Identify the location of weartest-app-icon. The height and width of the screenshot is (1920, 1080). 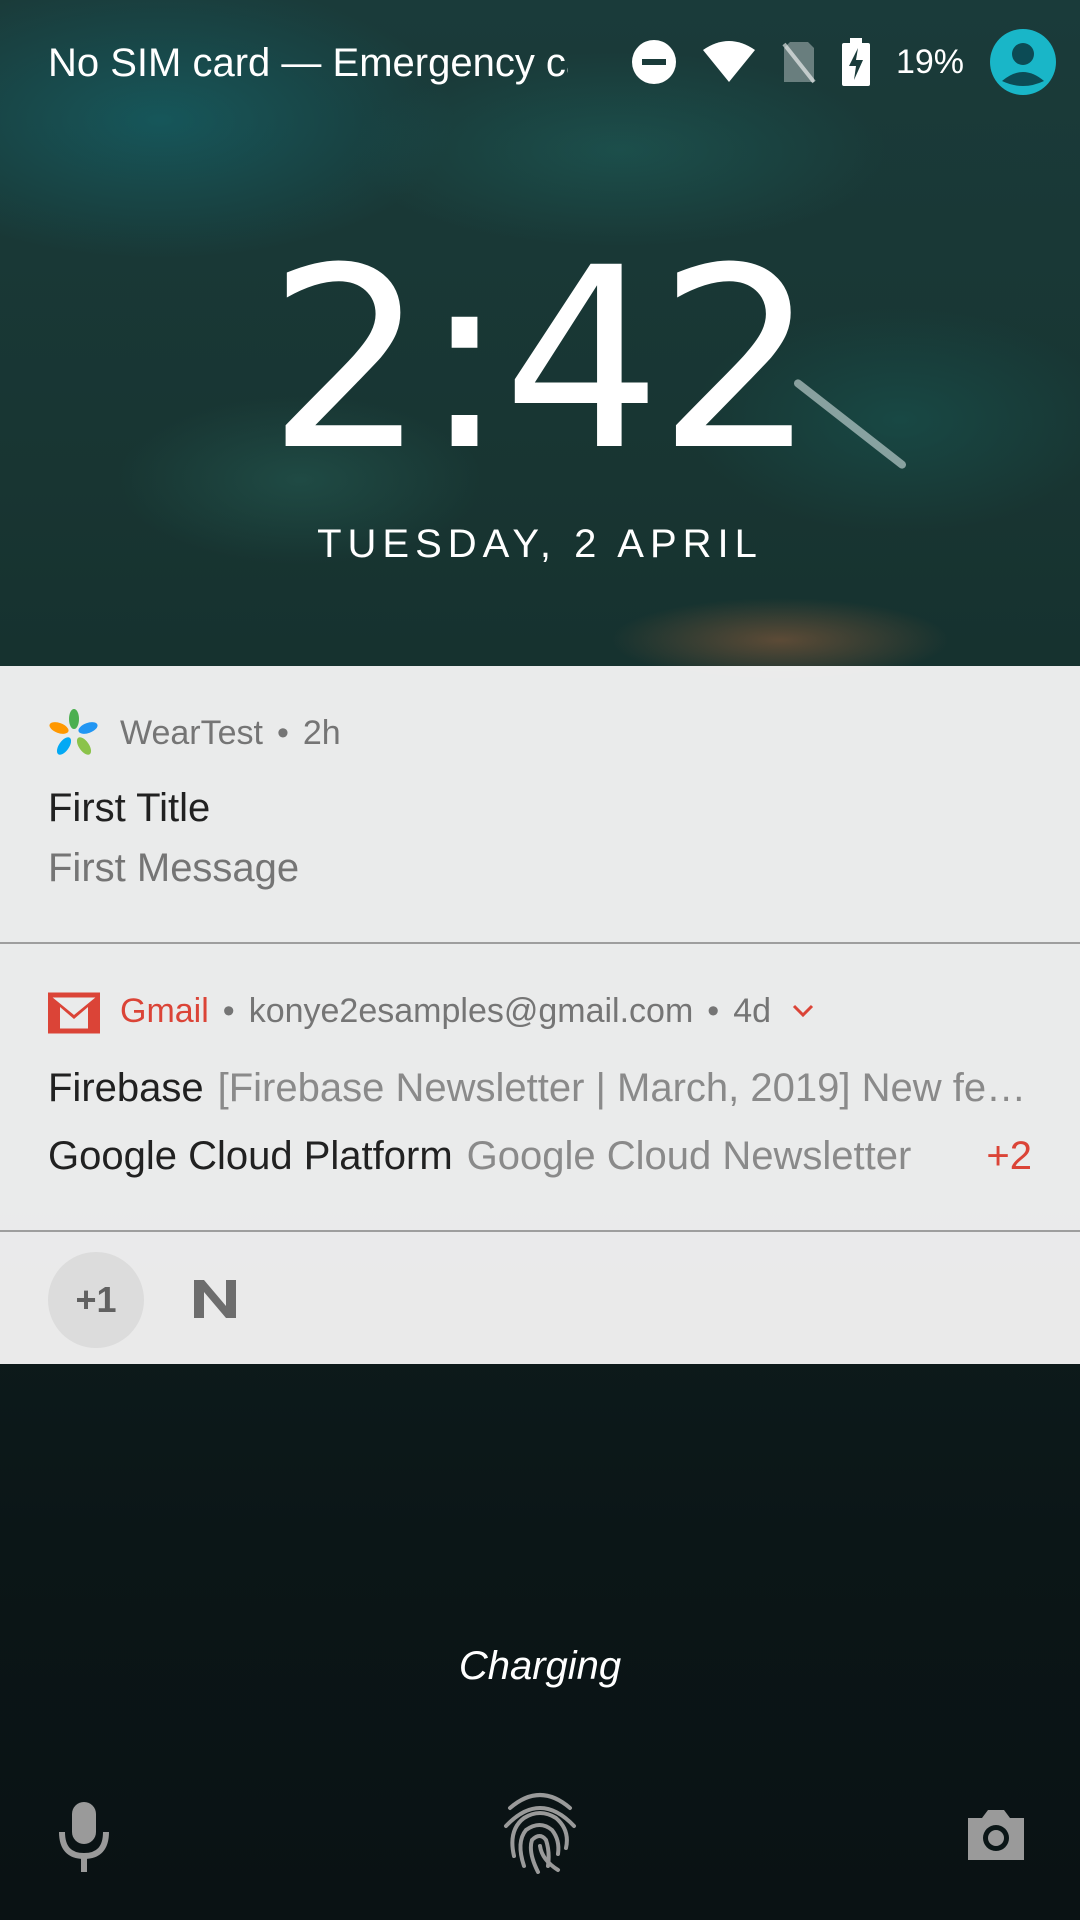
(73, 732).